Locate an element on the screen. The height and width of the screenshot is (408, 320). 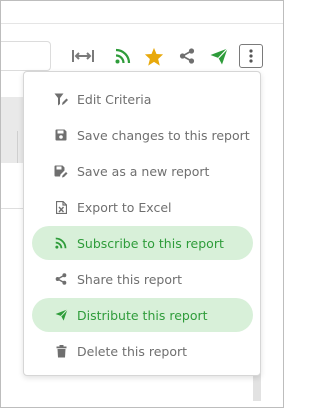
menu-item-export-excel: Export to Excel is located at coordinates (142, 207).